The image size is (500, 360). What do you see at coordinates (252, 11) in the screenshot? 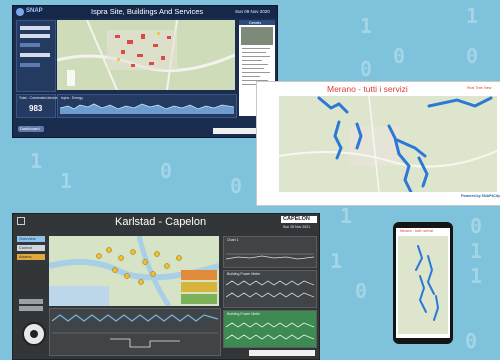
I see `date-label: Sun 09 Nov 2020` at bounding box center [252, 11].